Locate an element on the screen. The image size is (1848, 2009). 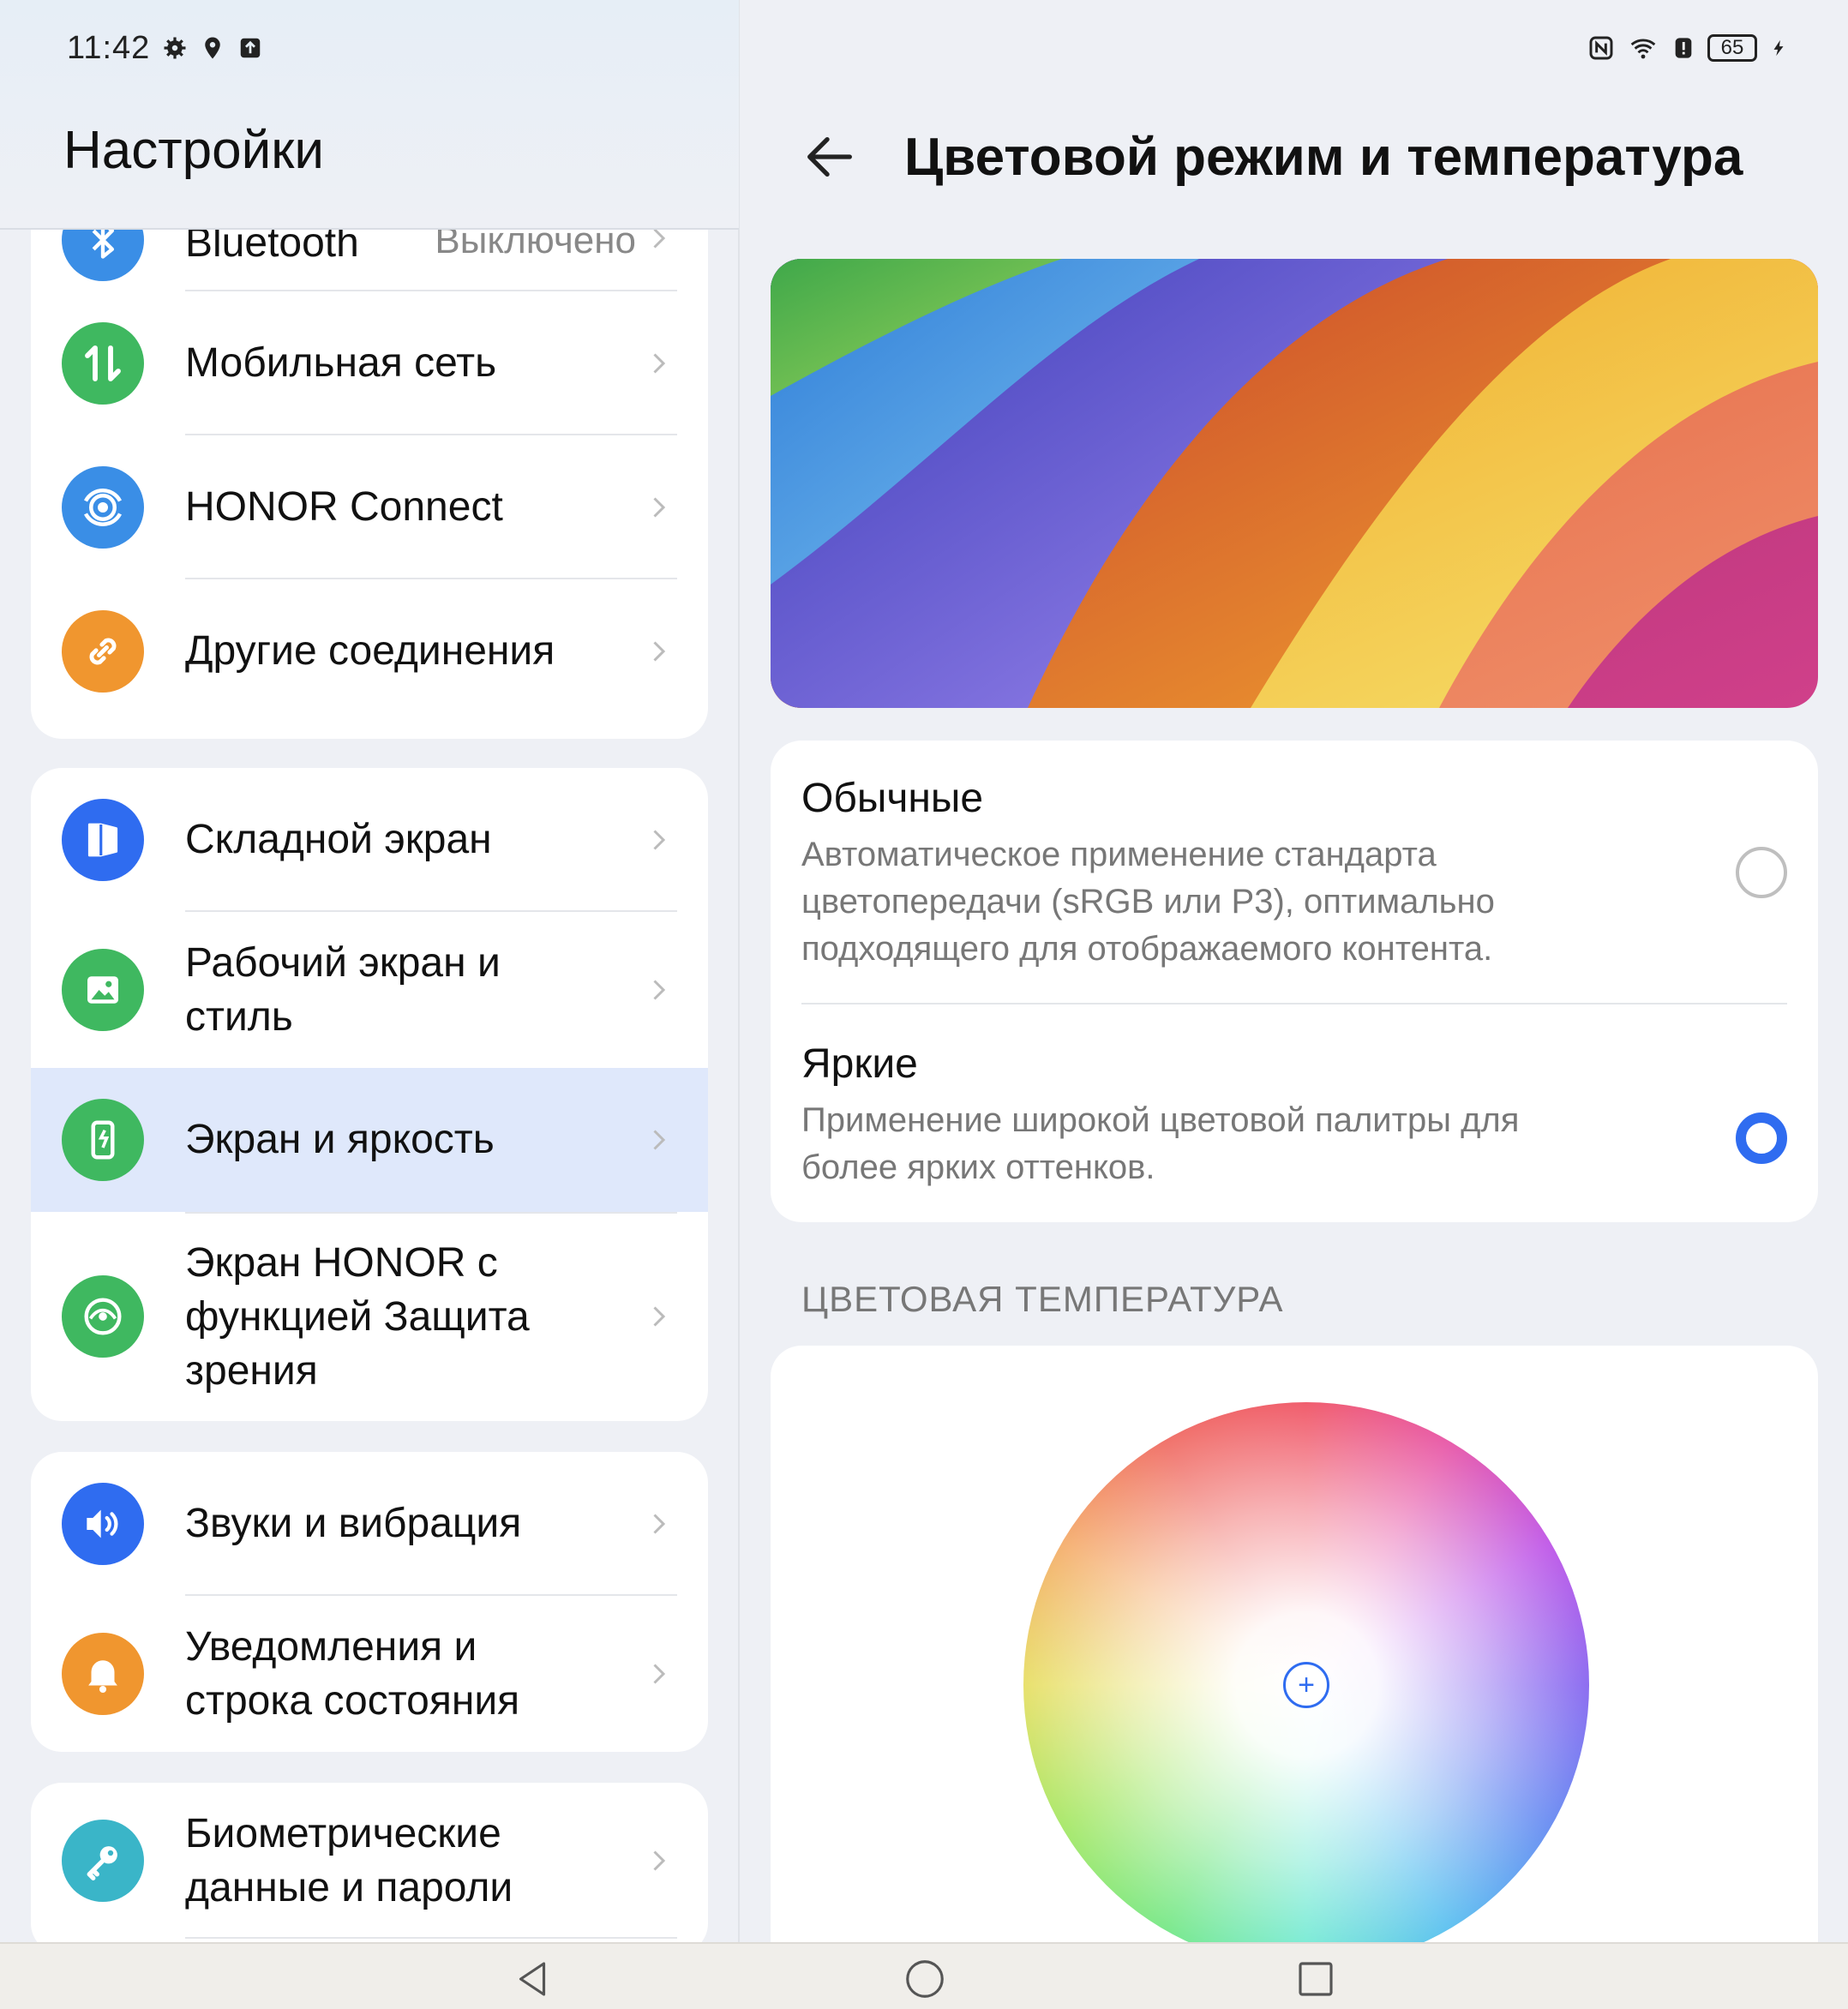
navigation-bar is located at coordinates (924, 1975).